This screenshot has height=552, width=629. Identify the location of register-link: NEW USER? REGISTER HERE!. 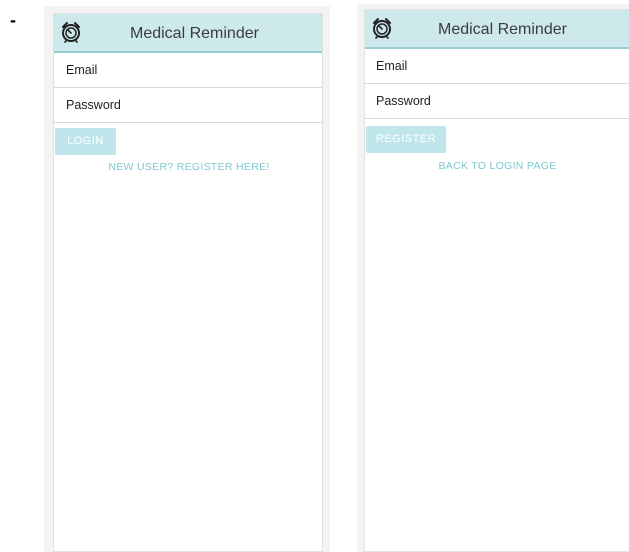
(188, 167).